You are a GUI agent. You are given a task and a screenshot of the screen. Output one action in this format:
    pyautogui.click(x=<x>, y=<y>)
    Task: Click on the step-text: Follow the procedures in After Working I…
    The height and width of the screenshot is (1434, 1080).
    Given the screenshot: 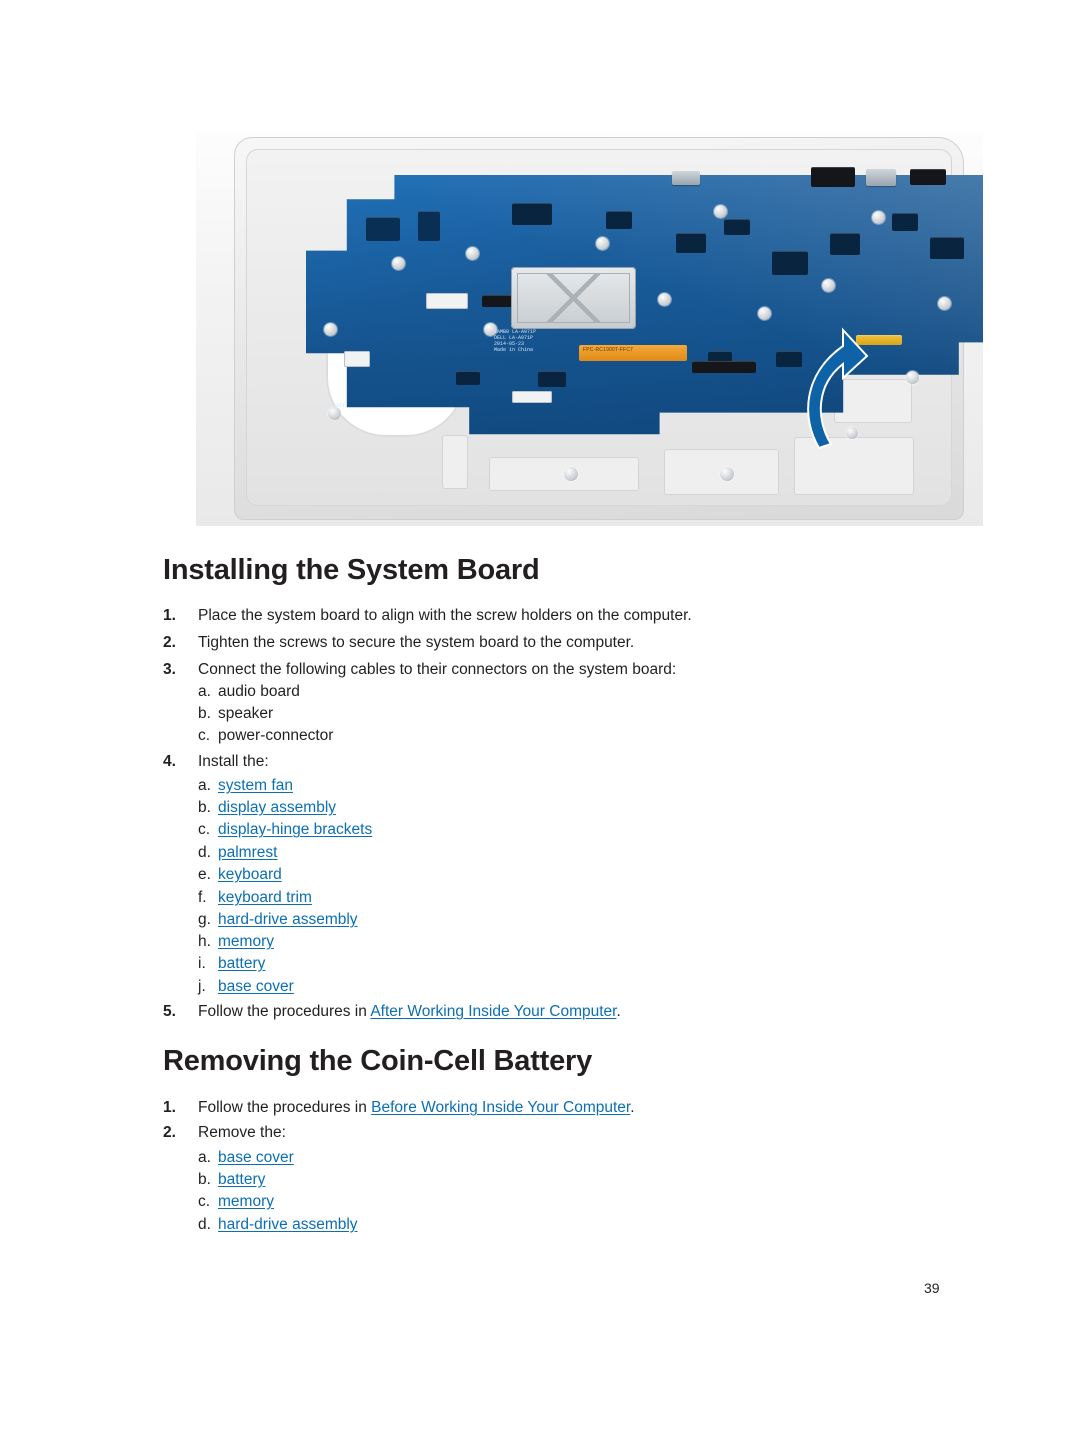 What is the action you would take?
    pyautogui.click(x=580, y=1012)
    